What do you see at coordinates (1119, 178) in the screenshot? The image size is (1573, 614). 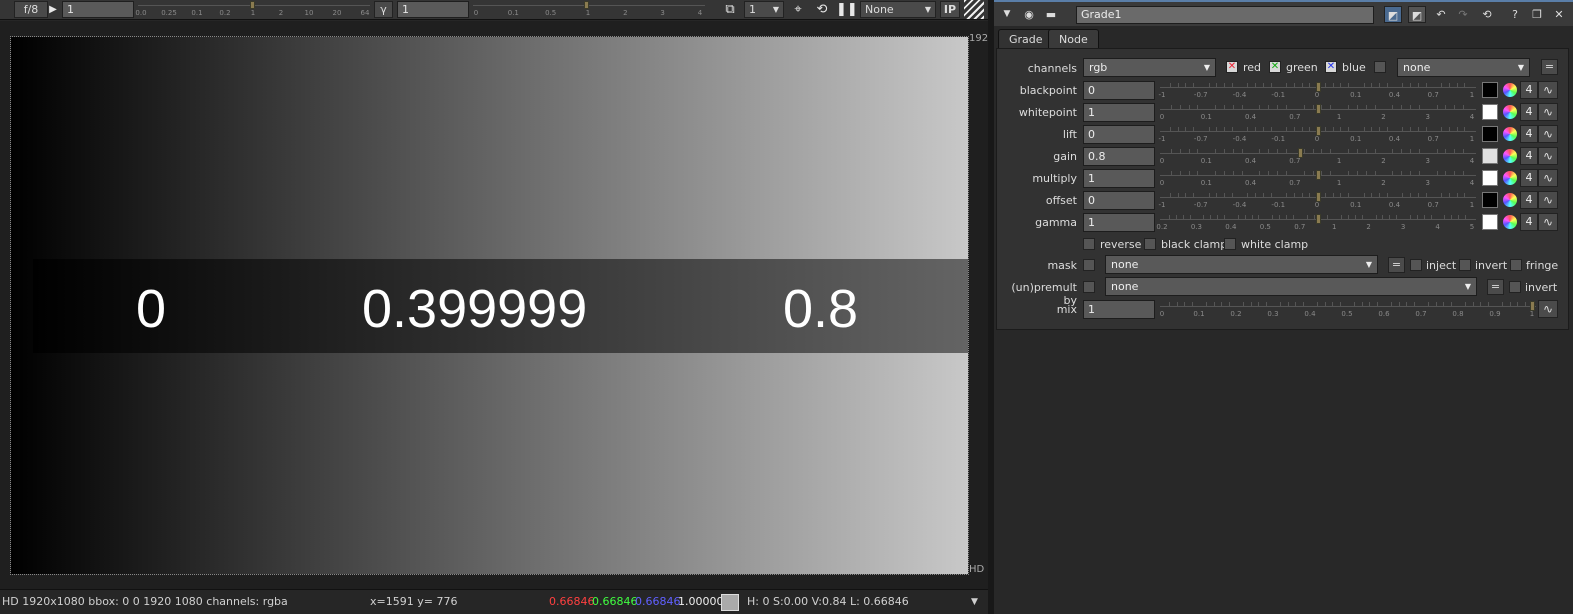 I see `multiply-input: 1` at bounding box center [1119, 178].